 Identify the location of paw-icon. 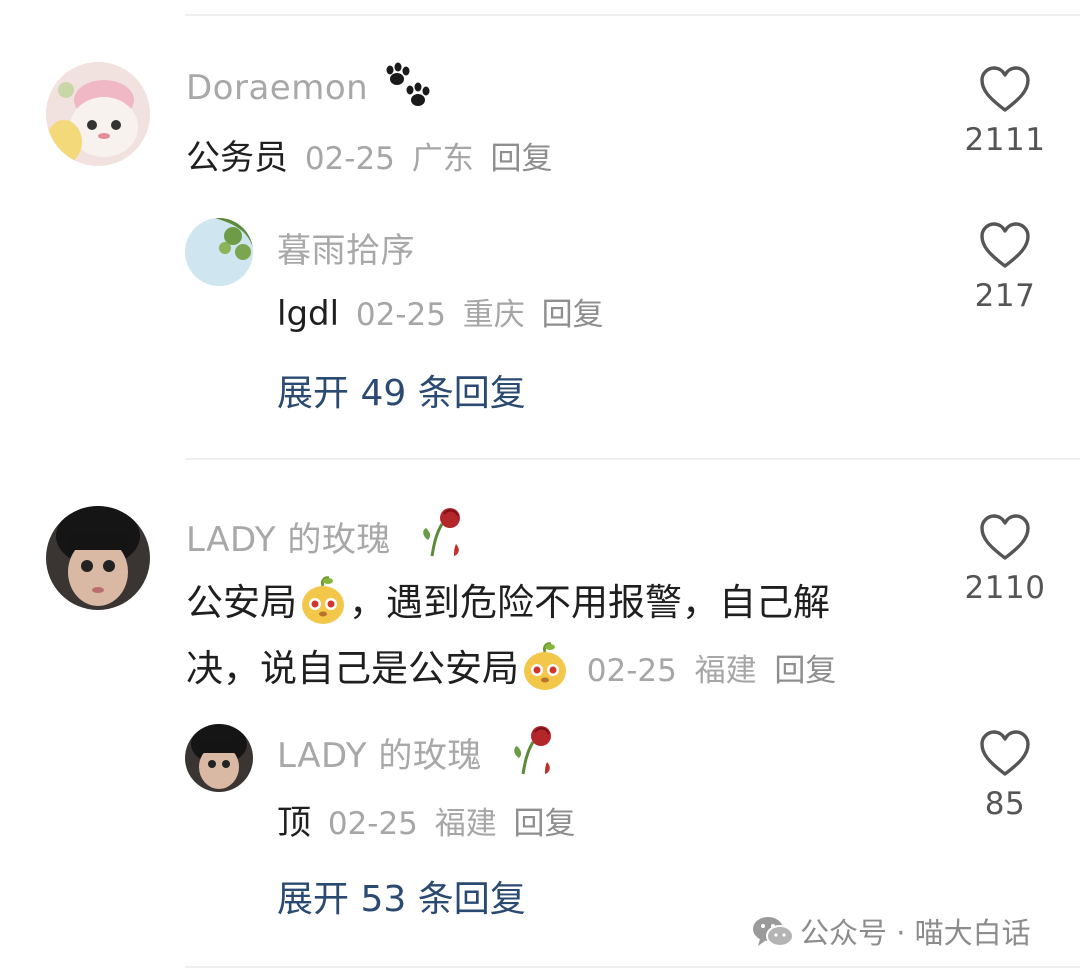
(407, 88).